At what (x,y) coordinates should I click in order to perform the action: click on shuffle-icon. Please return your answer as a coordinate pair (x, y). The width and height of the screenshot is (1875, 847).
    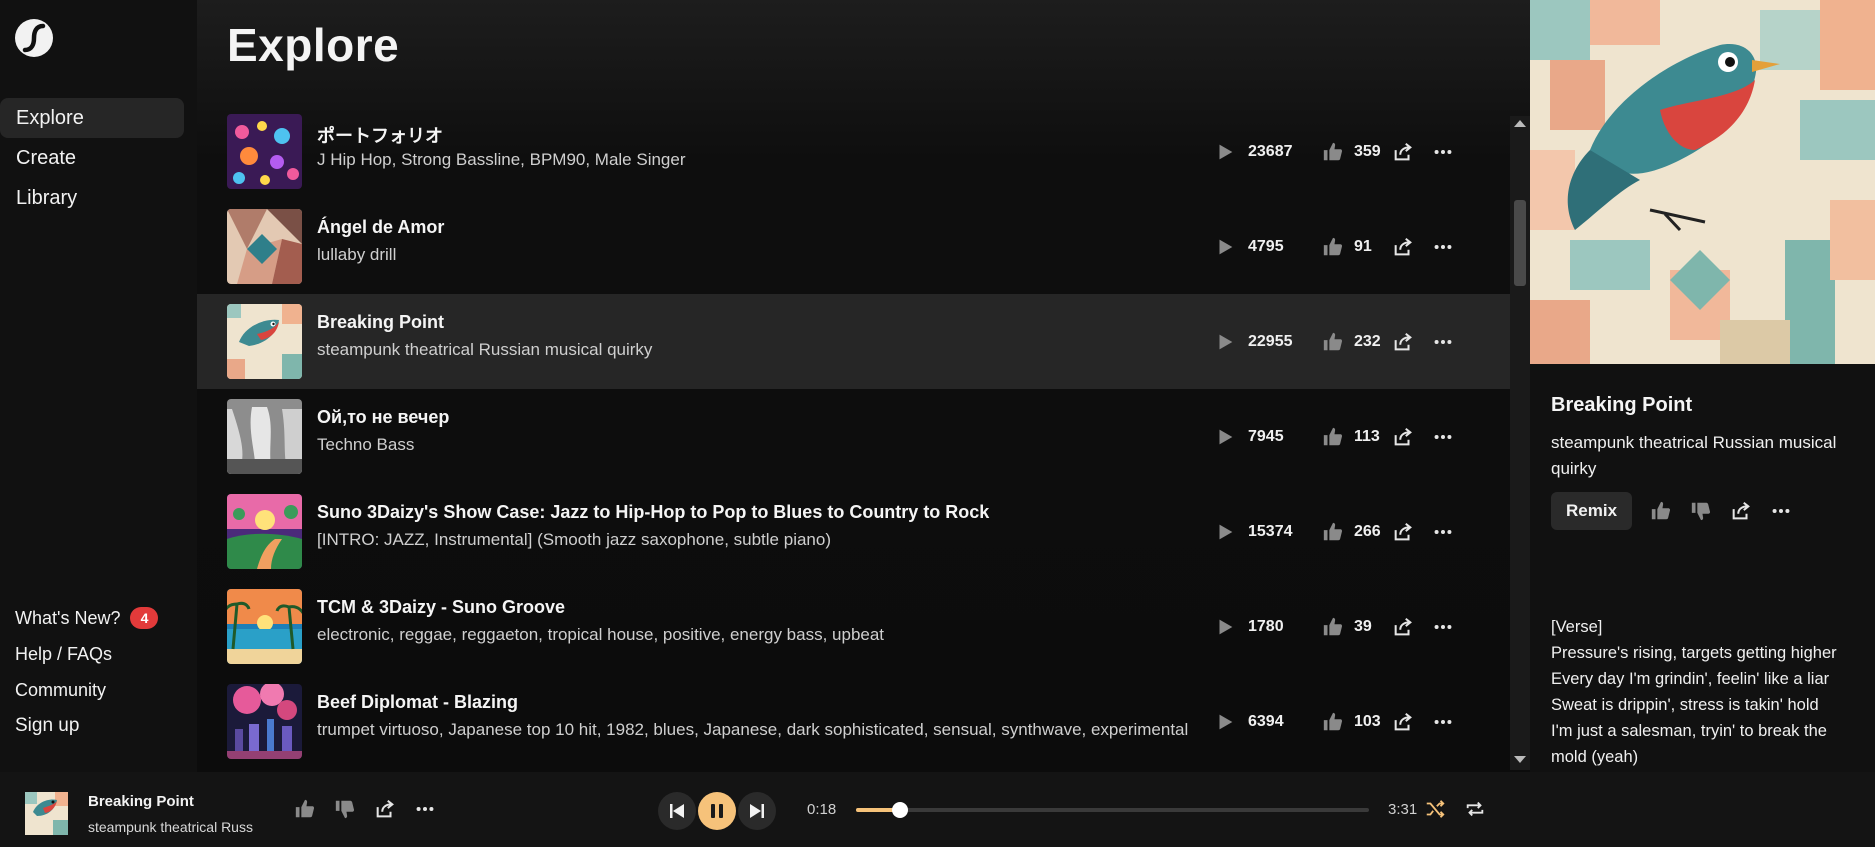
    Looking at the image, I should click on (1435, 809).